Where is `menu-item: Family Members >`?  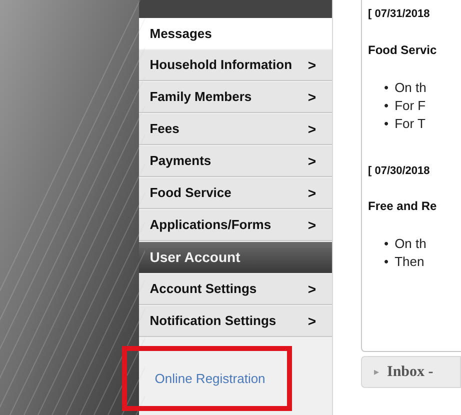 menu-item: Family Members > is located at coordinates (235, 97).